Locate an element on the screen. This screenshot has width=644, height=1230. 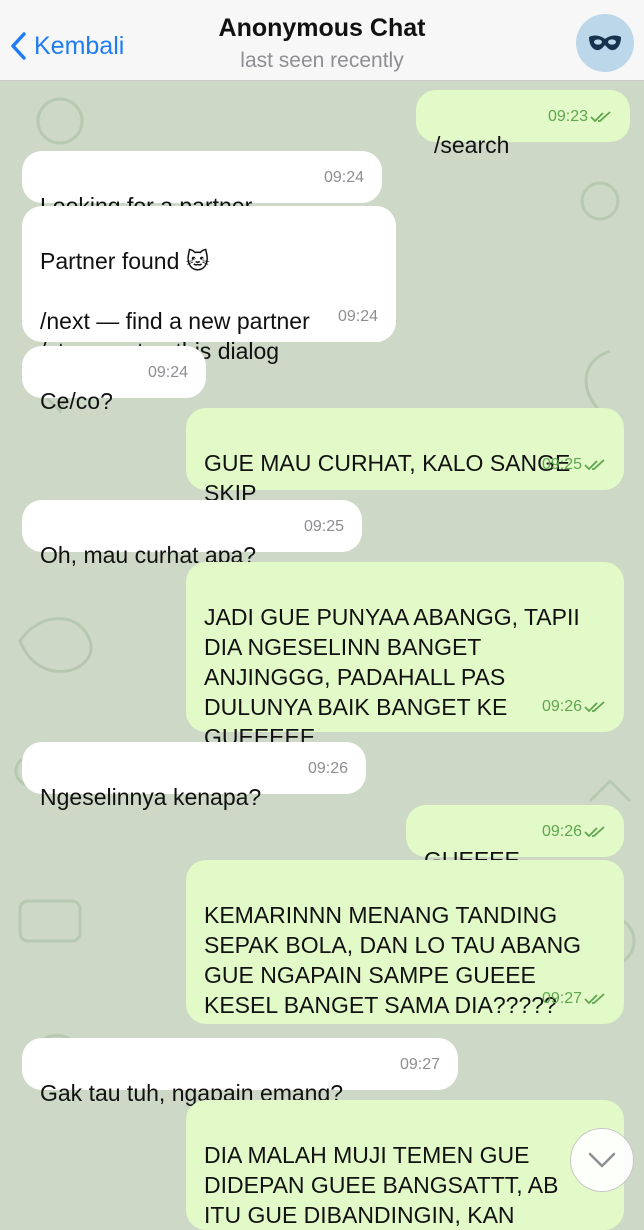
message-outgoing: GUE MAU CURHAT, KALO SANGE SKIP 09:25 is located at coordinates (405, 457).